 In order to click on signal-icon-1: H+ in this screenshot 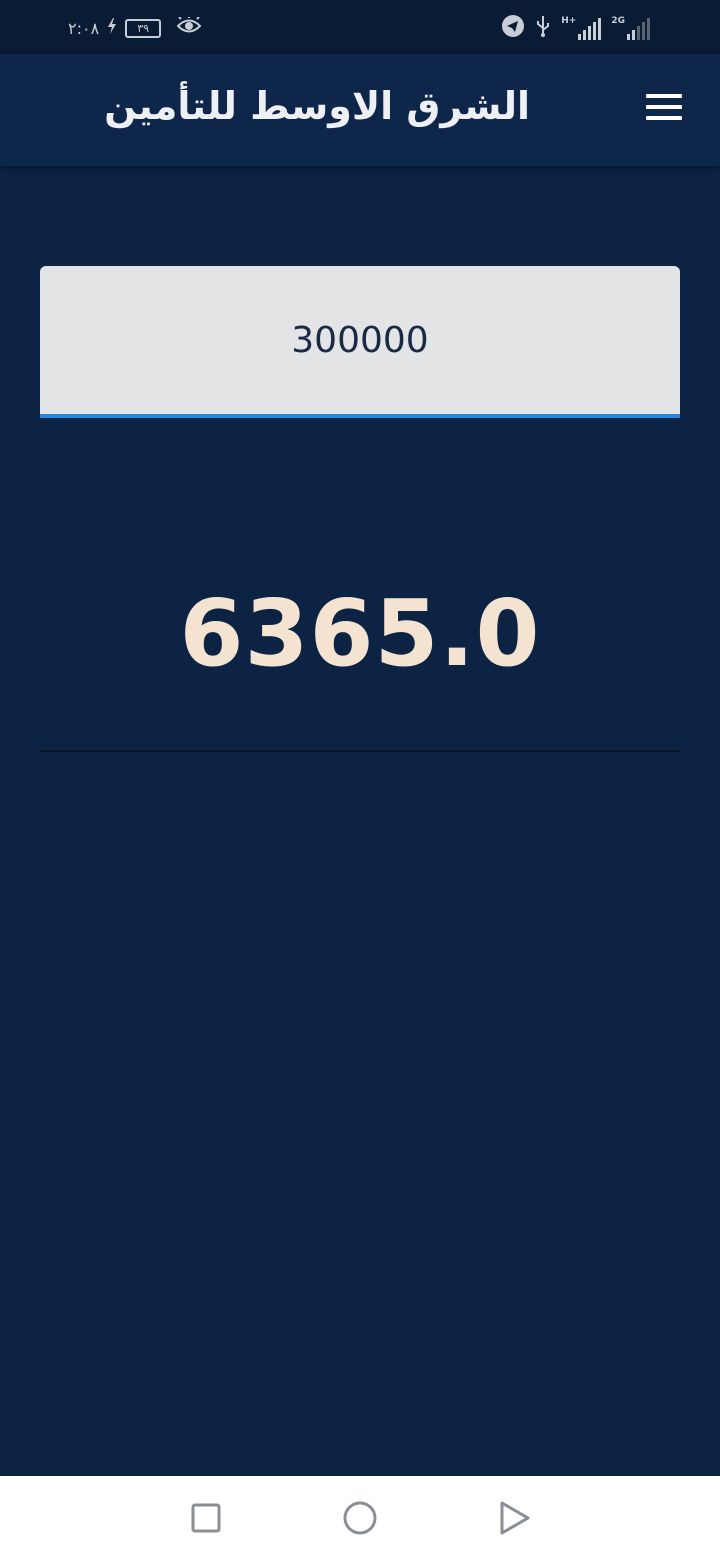, I will do `click(581, 28)`.